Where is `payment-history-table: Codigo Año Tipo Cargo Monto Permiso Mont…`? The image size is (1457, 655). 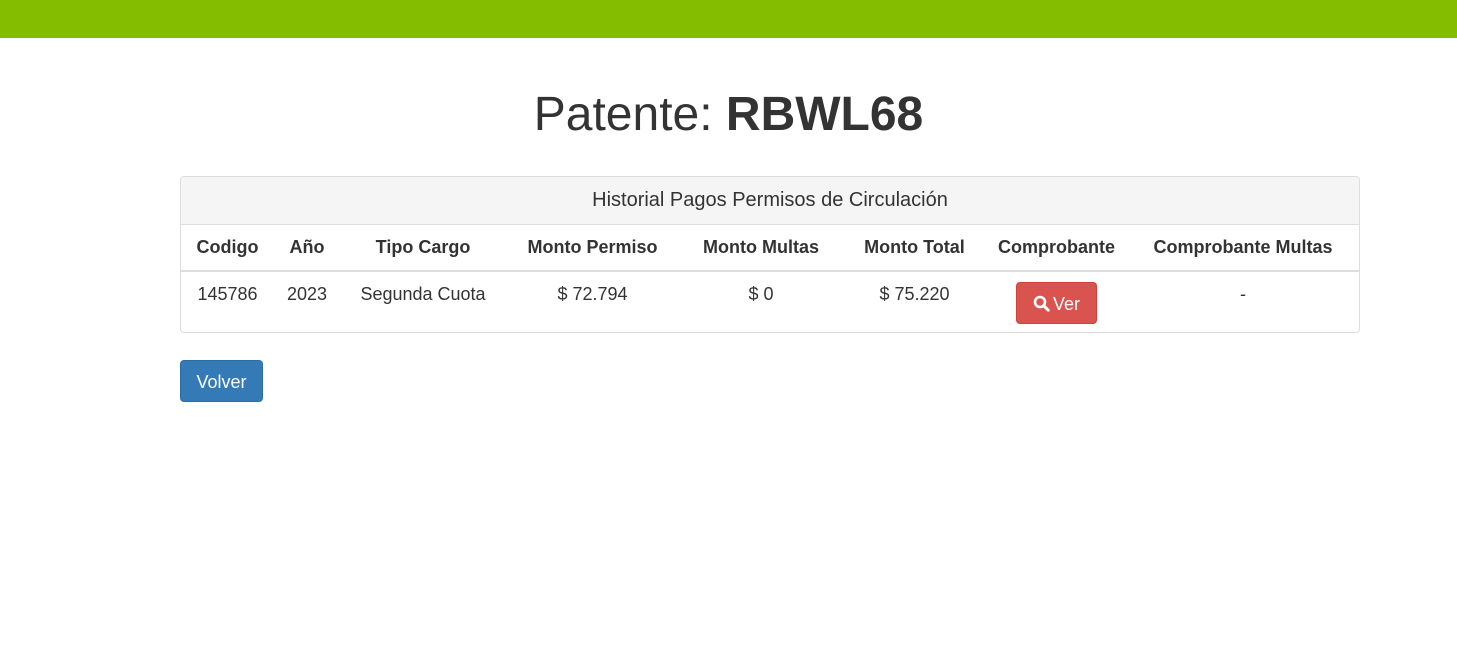
payment-history-table: Codigo Año Tipo Cargo Monto Permiso Mont… is located at coordinates (770, 278).